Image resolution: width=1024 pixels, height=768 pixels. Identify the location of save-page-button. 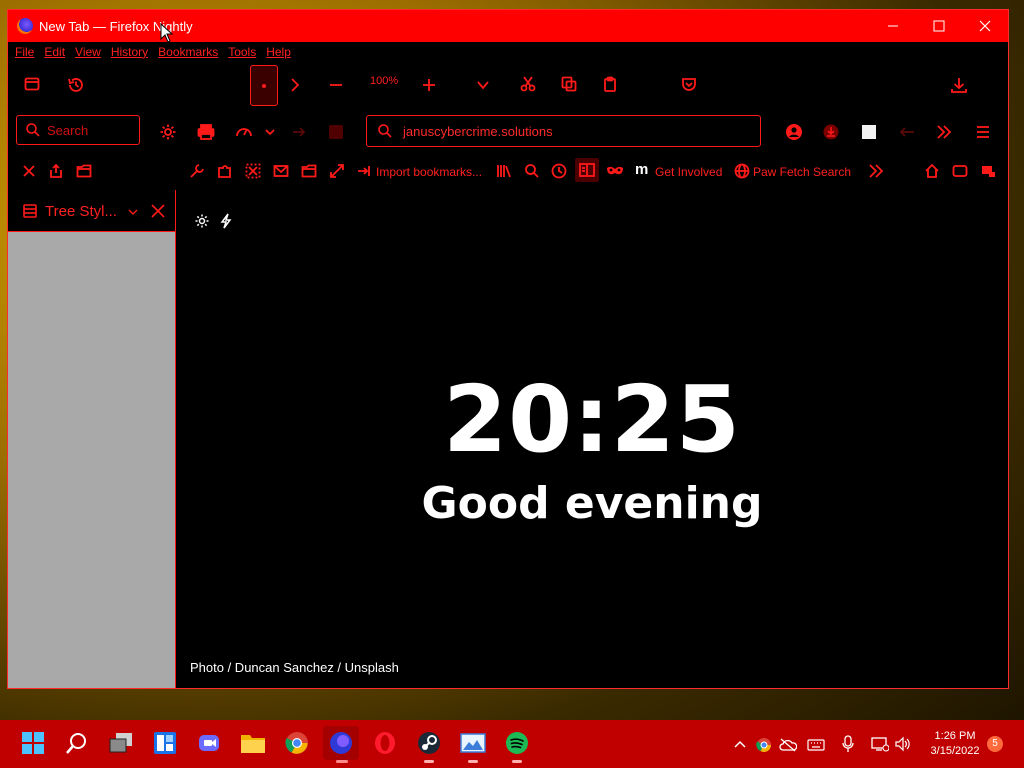
(831, 132).